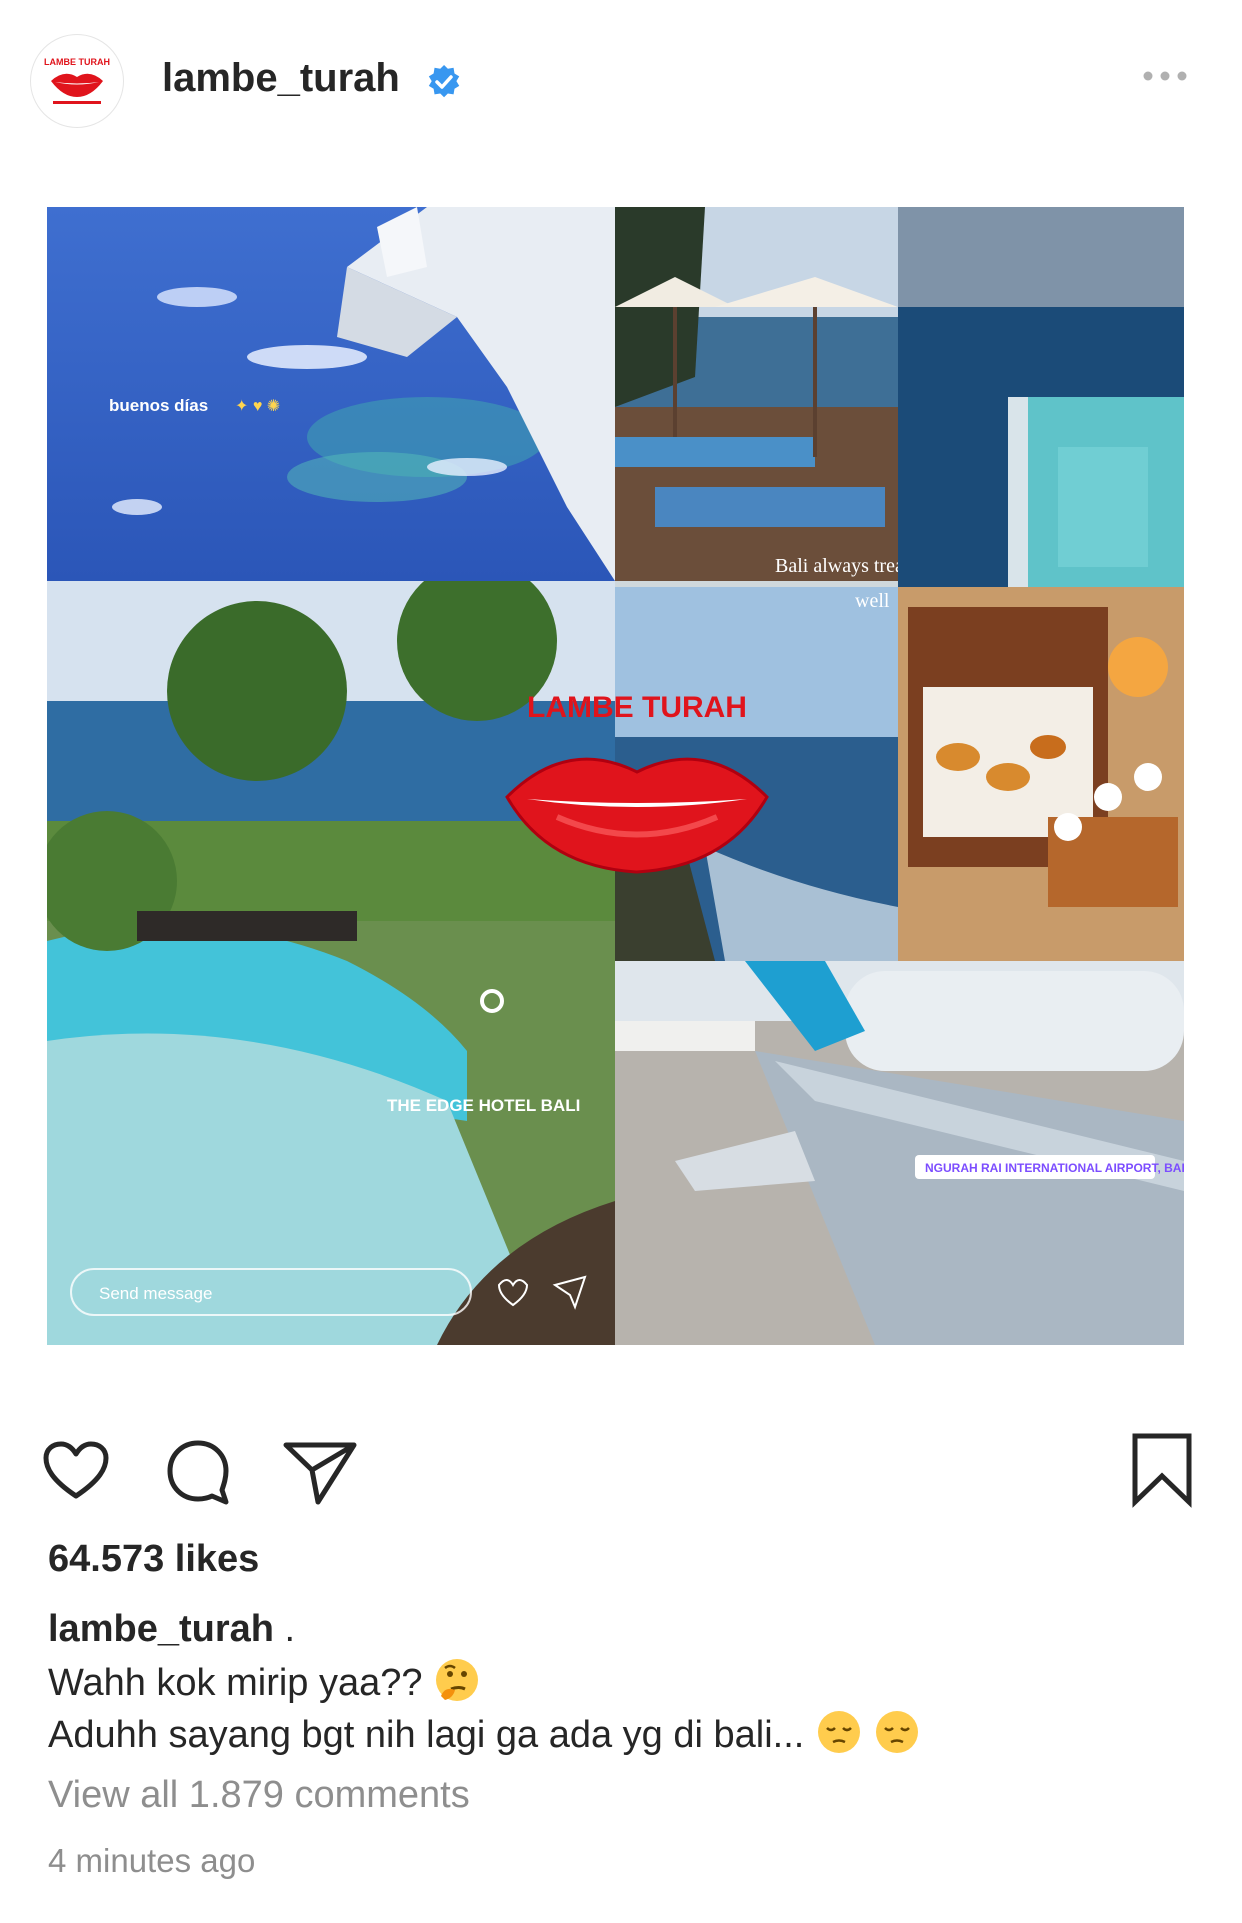 The image size is (1242, 1923). What do you see at coordinates (637, 707) in the screenshot?
I see `watermark-text: LAMBE TURAH` at bounding box center [637, 707].